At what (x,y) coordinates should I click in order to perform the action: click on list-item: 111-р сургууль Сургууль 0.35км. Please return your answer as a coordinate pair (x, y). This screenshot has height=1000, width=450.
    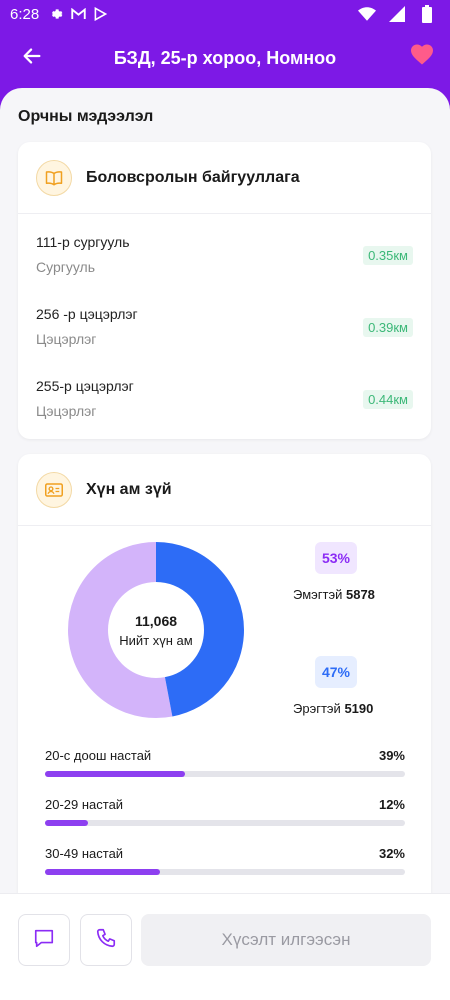
    Looking at the image, I should click on (224, 250).